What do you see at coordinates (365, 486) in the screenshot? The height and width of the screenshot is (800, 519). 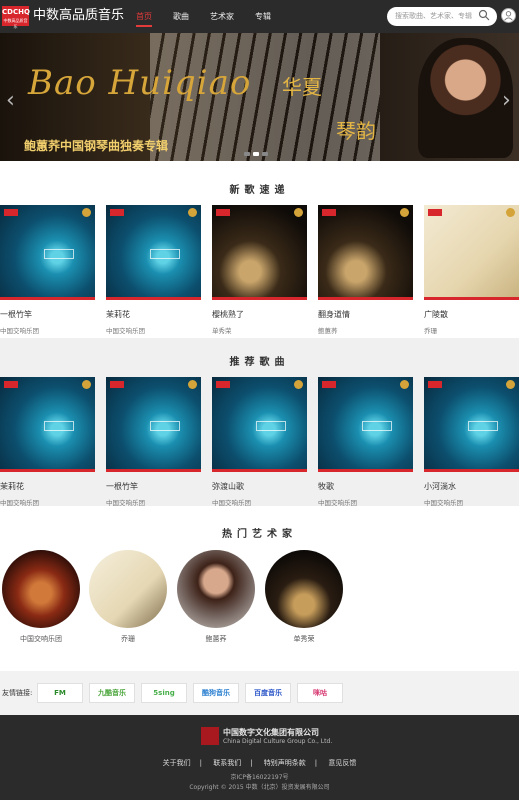 I see `song-title: 牧歌` at bounding box center [365, 486].